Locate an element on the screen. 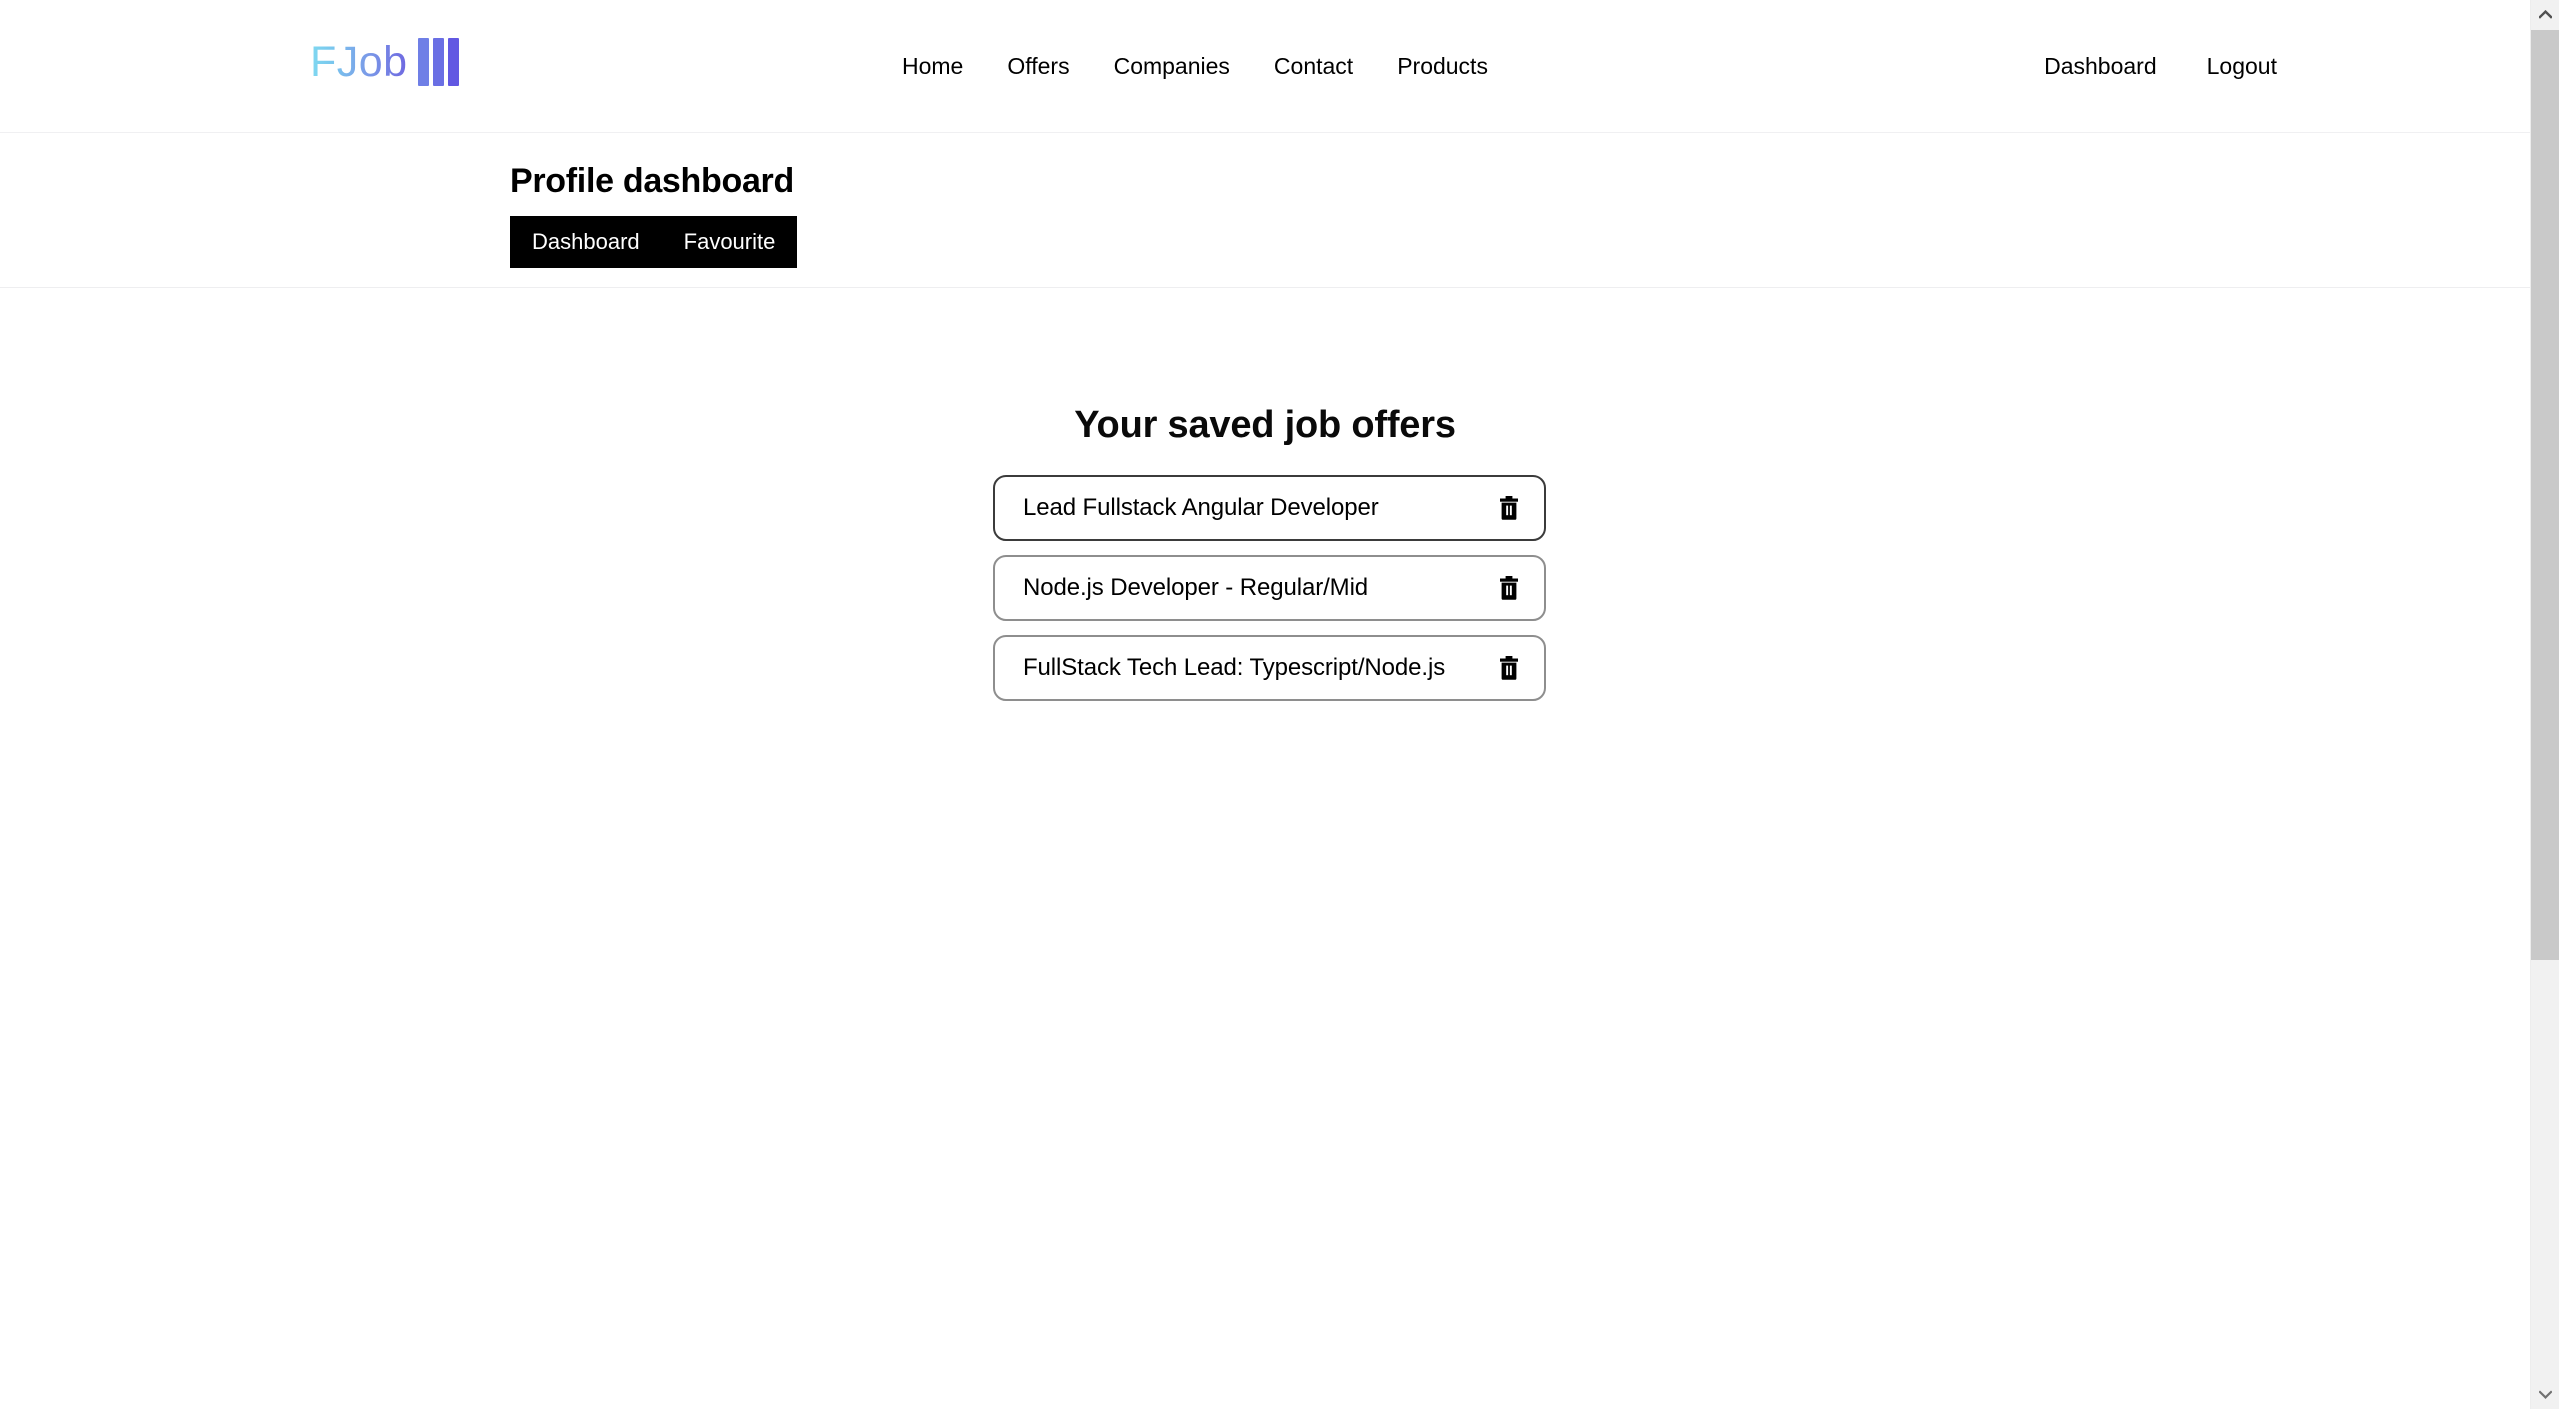 The width and height of the screenshot is (2559, 1409). tab-dashboard: Dashboard is located at coordinates (586, 242).